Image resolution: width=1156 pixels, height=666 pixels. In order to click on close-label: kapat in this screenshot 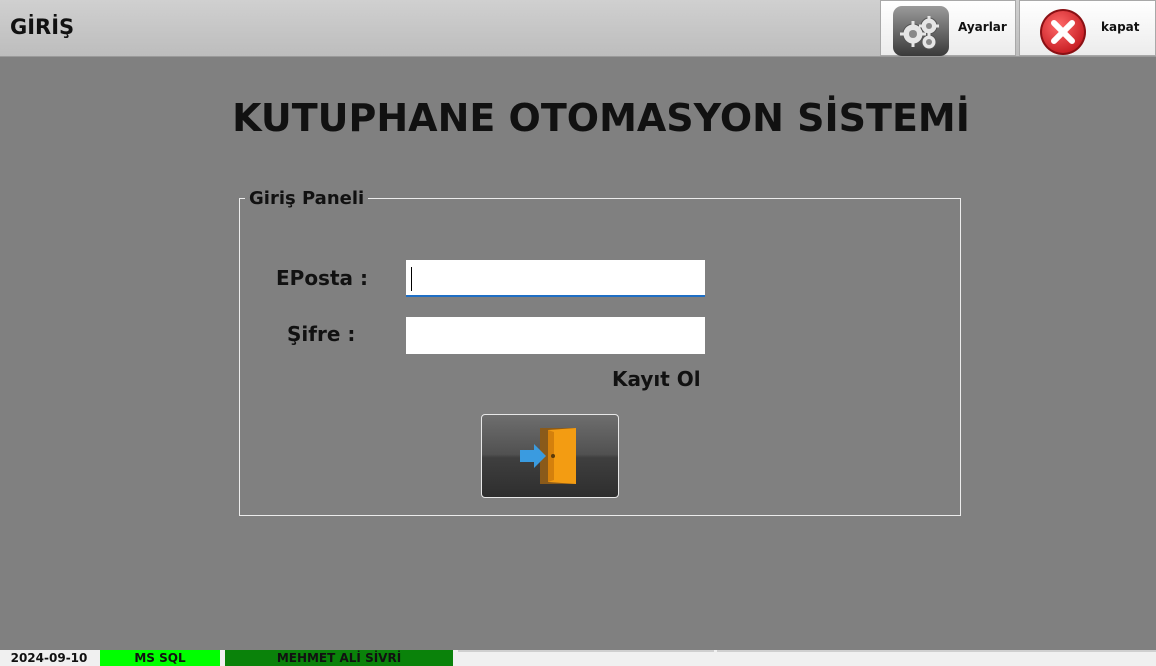, I will do `click(1120, 27)`.